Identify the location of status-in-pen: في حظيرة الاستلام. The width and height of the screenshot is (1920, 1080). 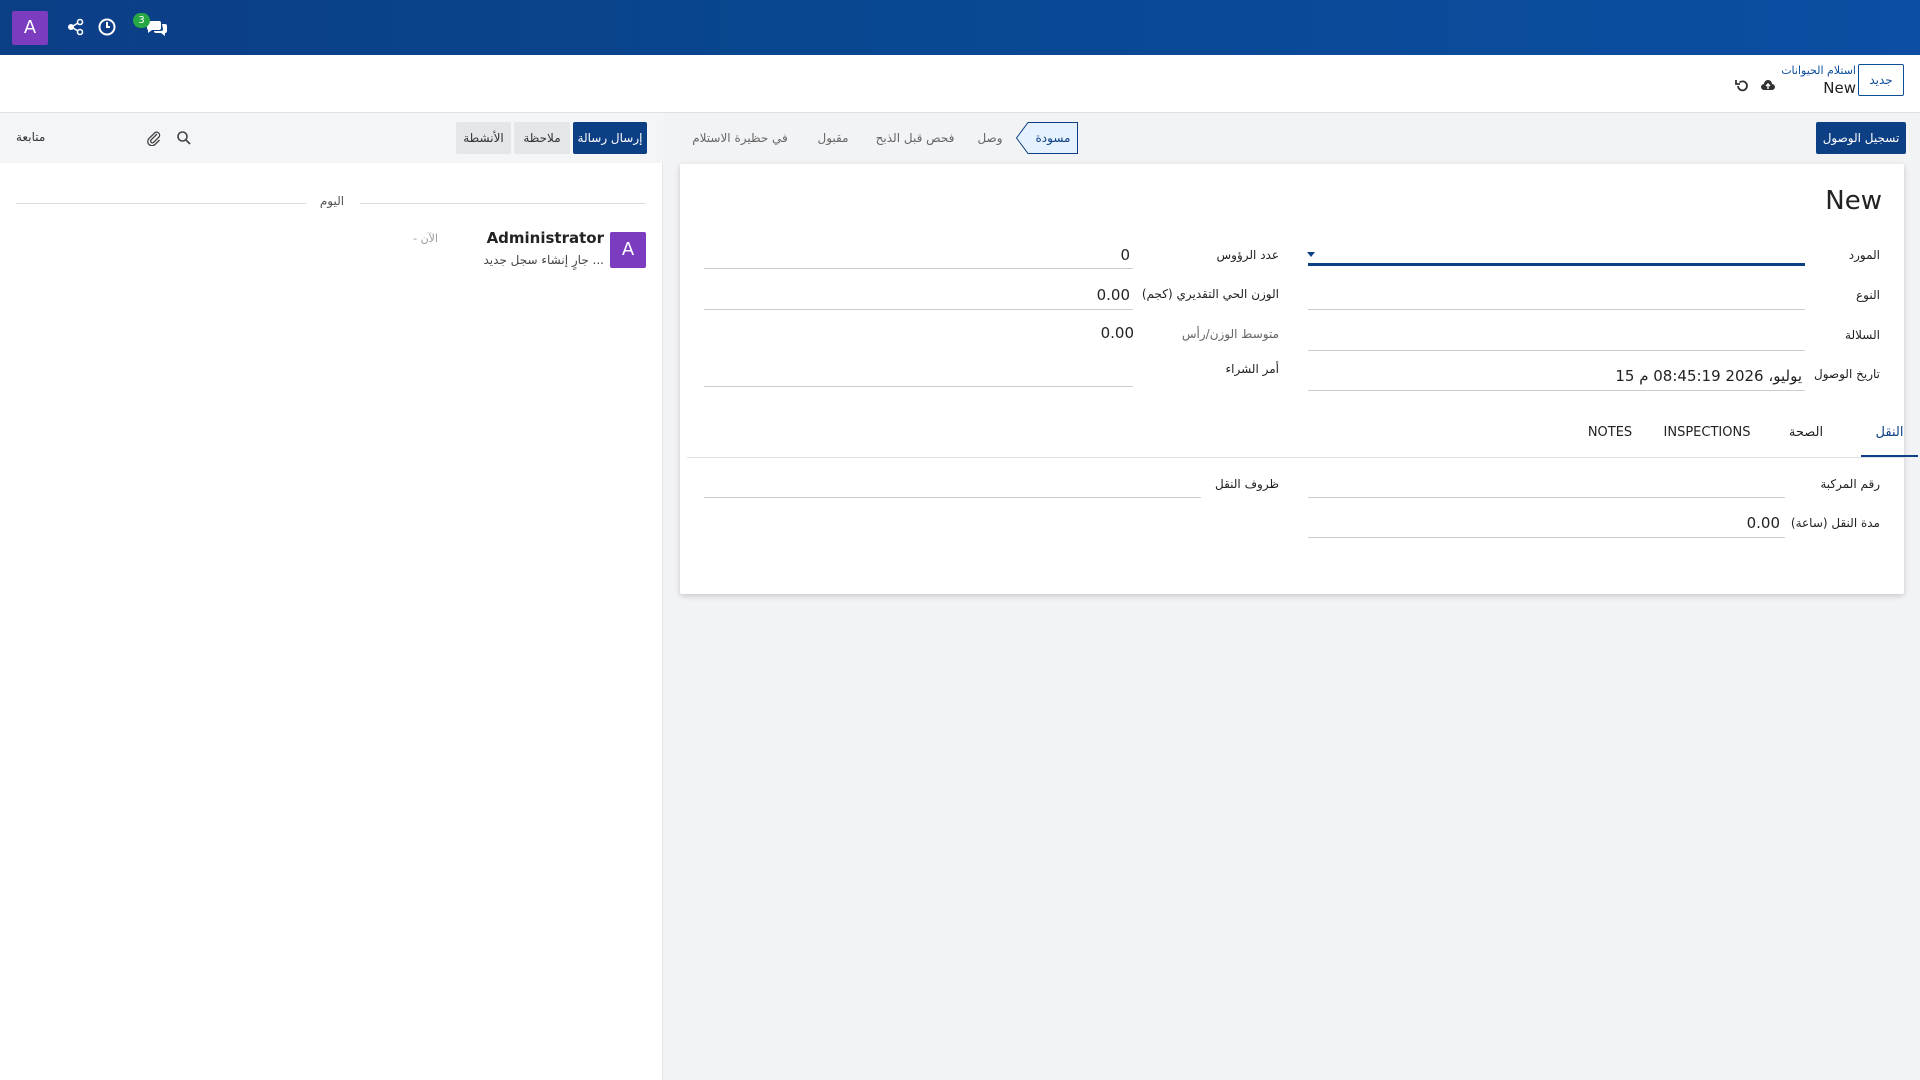
(740, 138).